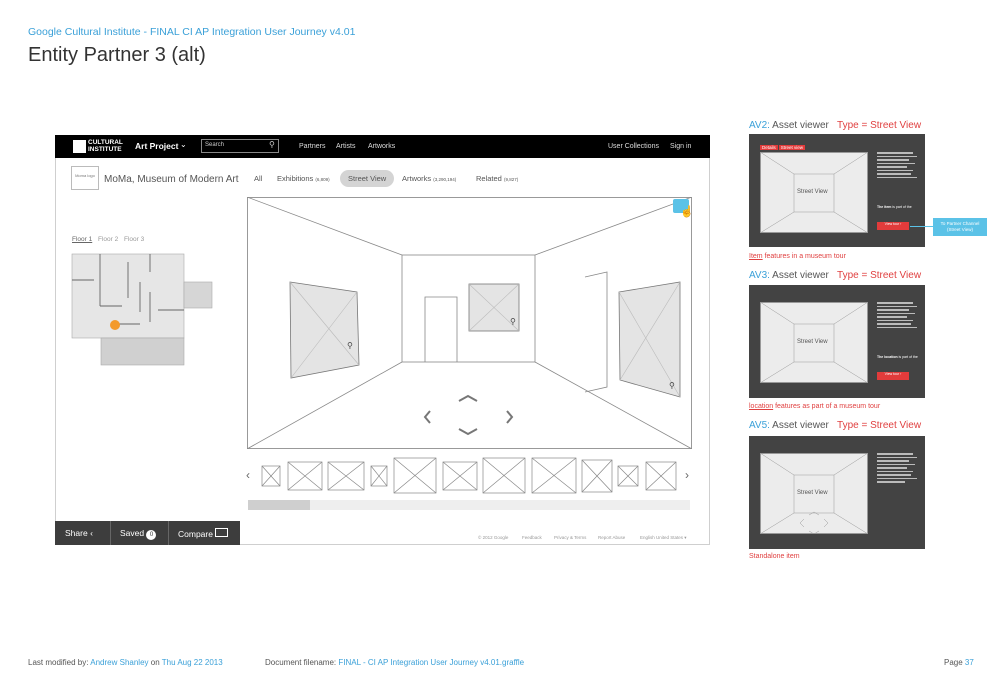  What do you see at coordinates (429, 178) in the screenshot?
I see `tab-artworks: Artworks (3,290,194)` at bounding box center [429, 178].